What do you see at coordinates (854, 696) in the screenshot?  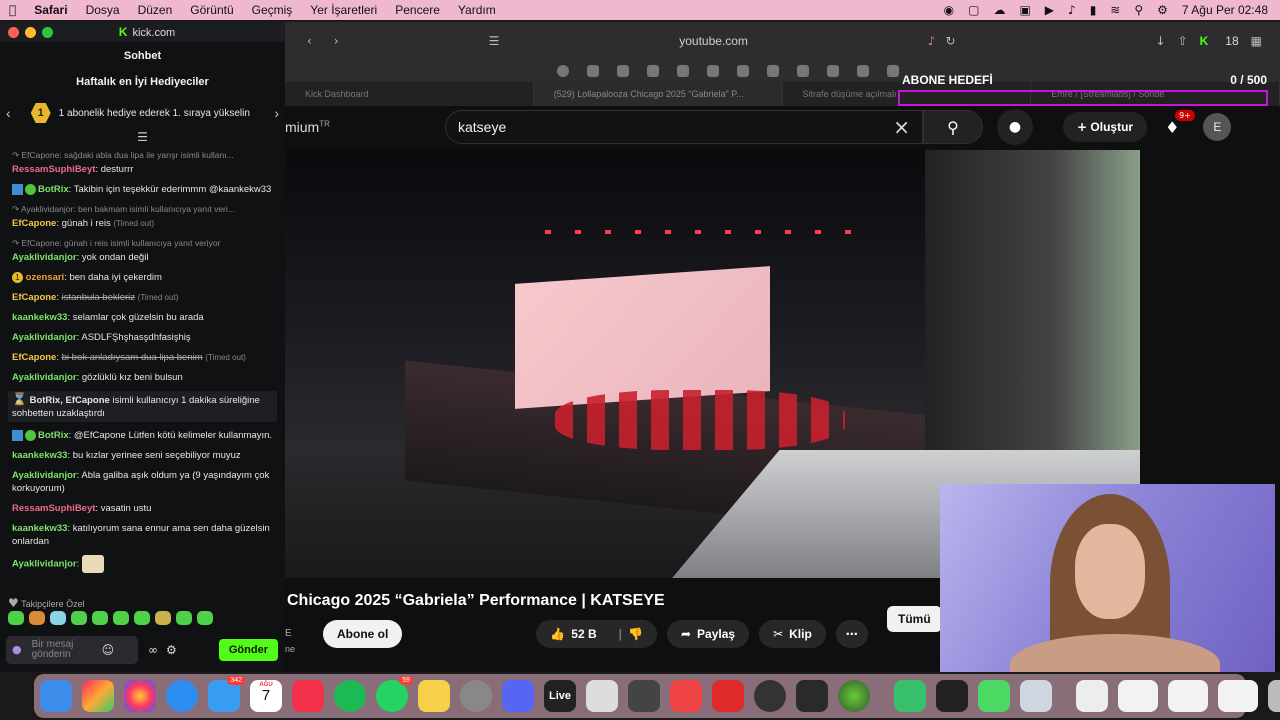 I see `globe-app-icon` at bounding box center [854, 696].